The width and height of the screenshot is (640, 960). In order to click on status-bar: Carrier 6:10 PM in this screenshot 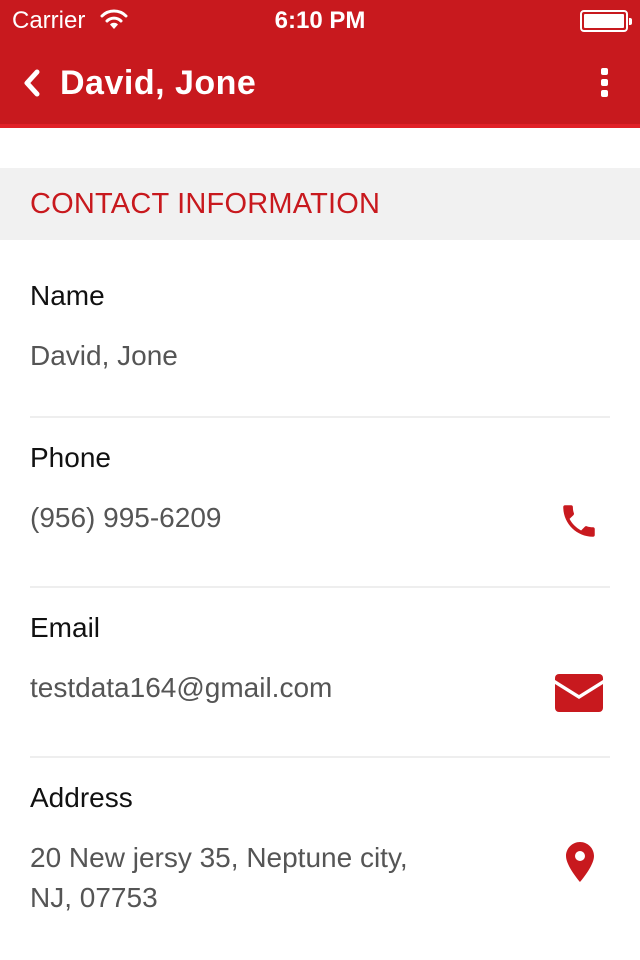, I will do `click(320, 20)`.